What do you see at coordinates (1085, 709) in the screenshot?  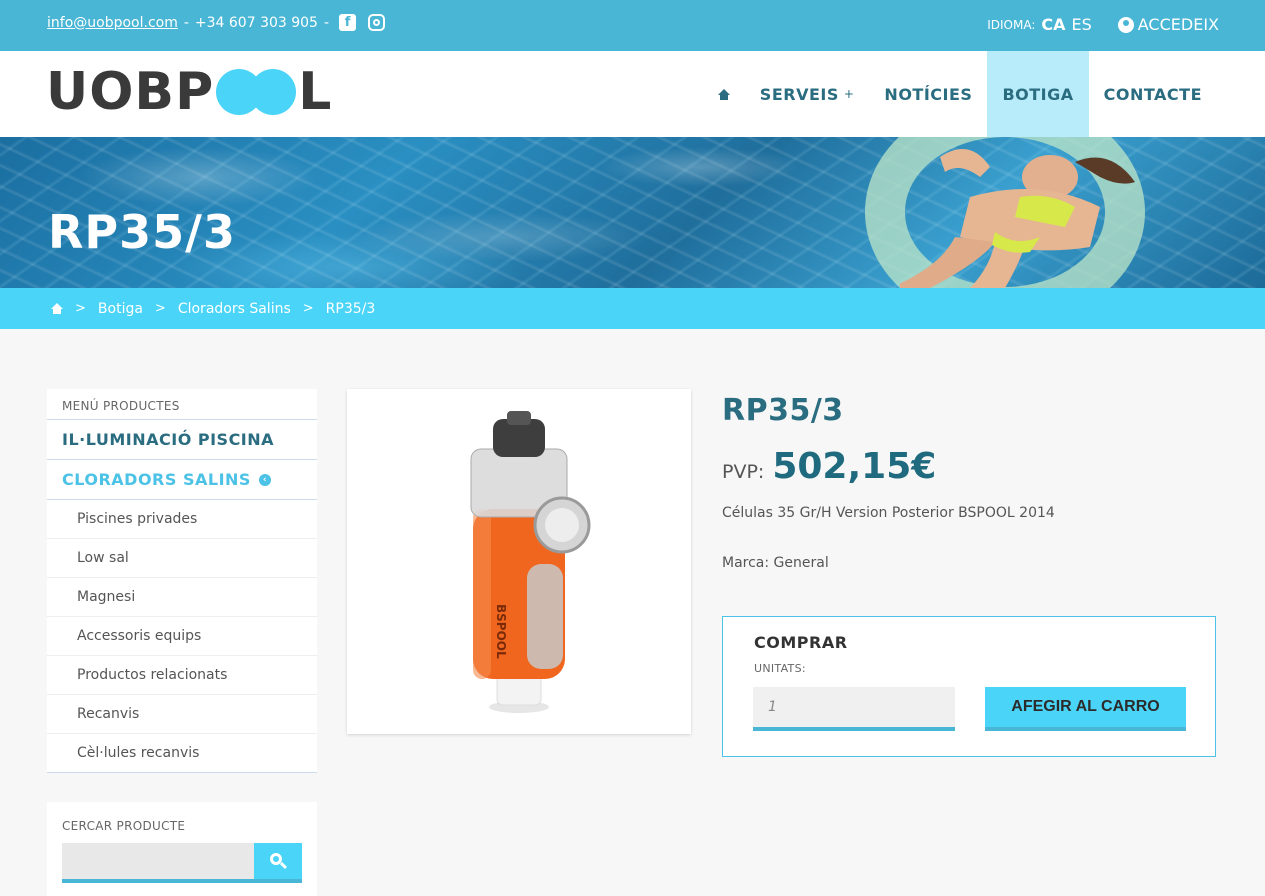 I see `add-to-cart-button: AFEGIR AL CARRO` at bounding box center [1085, 709].